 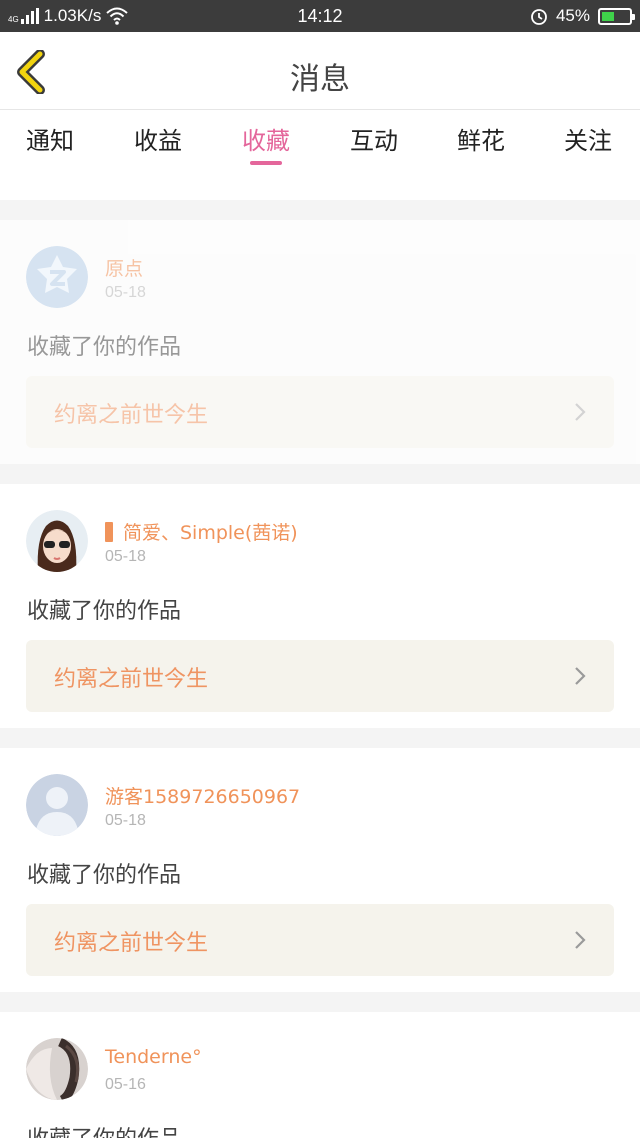 I want to click on header: 消息, so click(x=320, y=71).